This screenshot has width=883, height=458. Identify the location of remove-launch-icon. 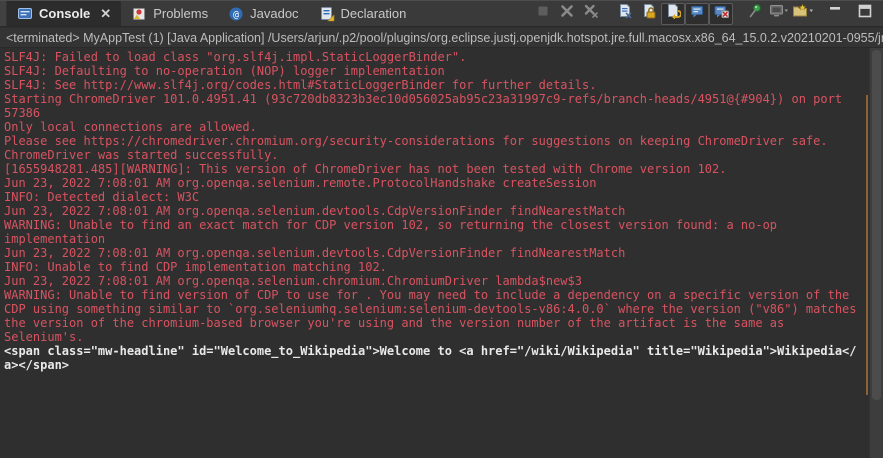
(567, 13).